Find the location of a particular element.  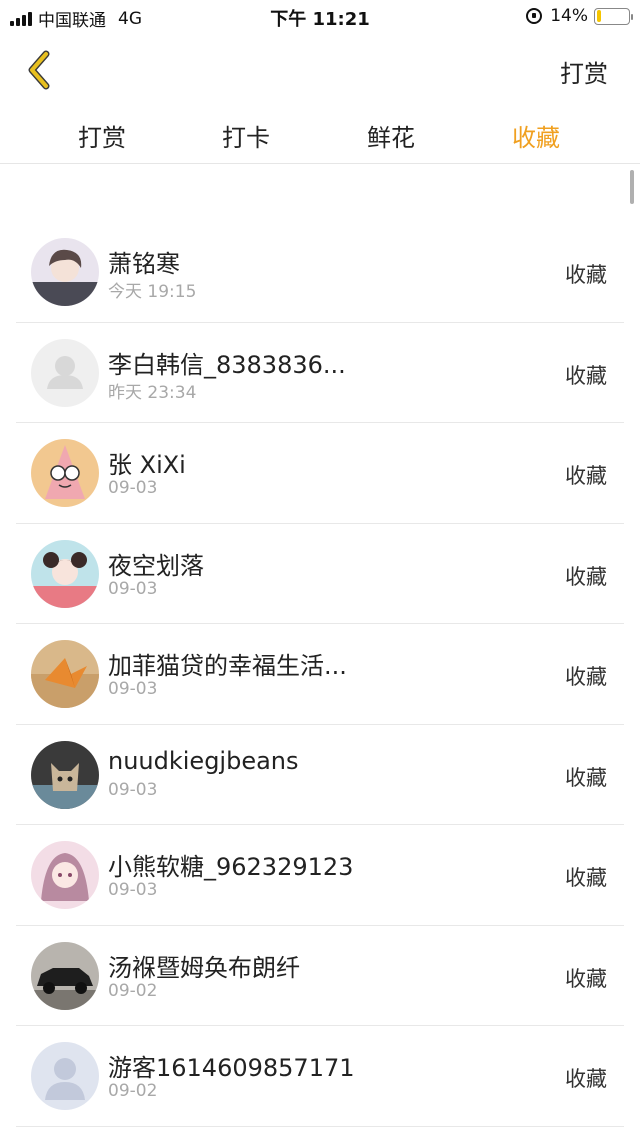

user-name: 游客1614609857171 is located at coordinates (231, 1068).